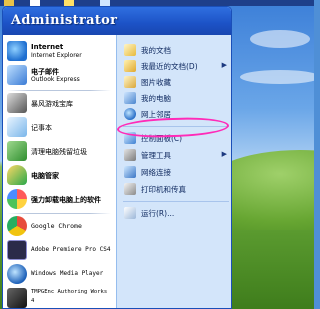 Image resolution: width=320 pixels, height=309 pixels. Describe the element at coordinates (69, 292) in the screenshot. I see `program-label: TMPGEnc Authoring Works` at that location.